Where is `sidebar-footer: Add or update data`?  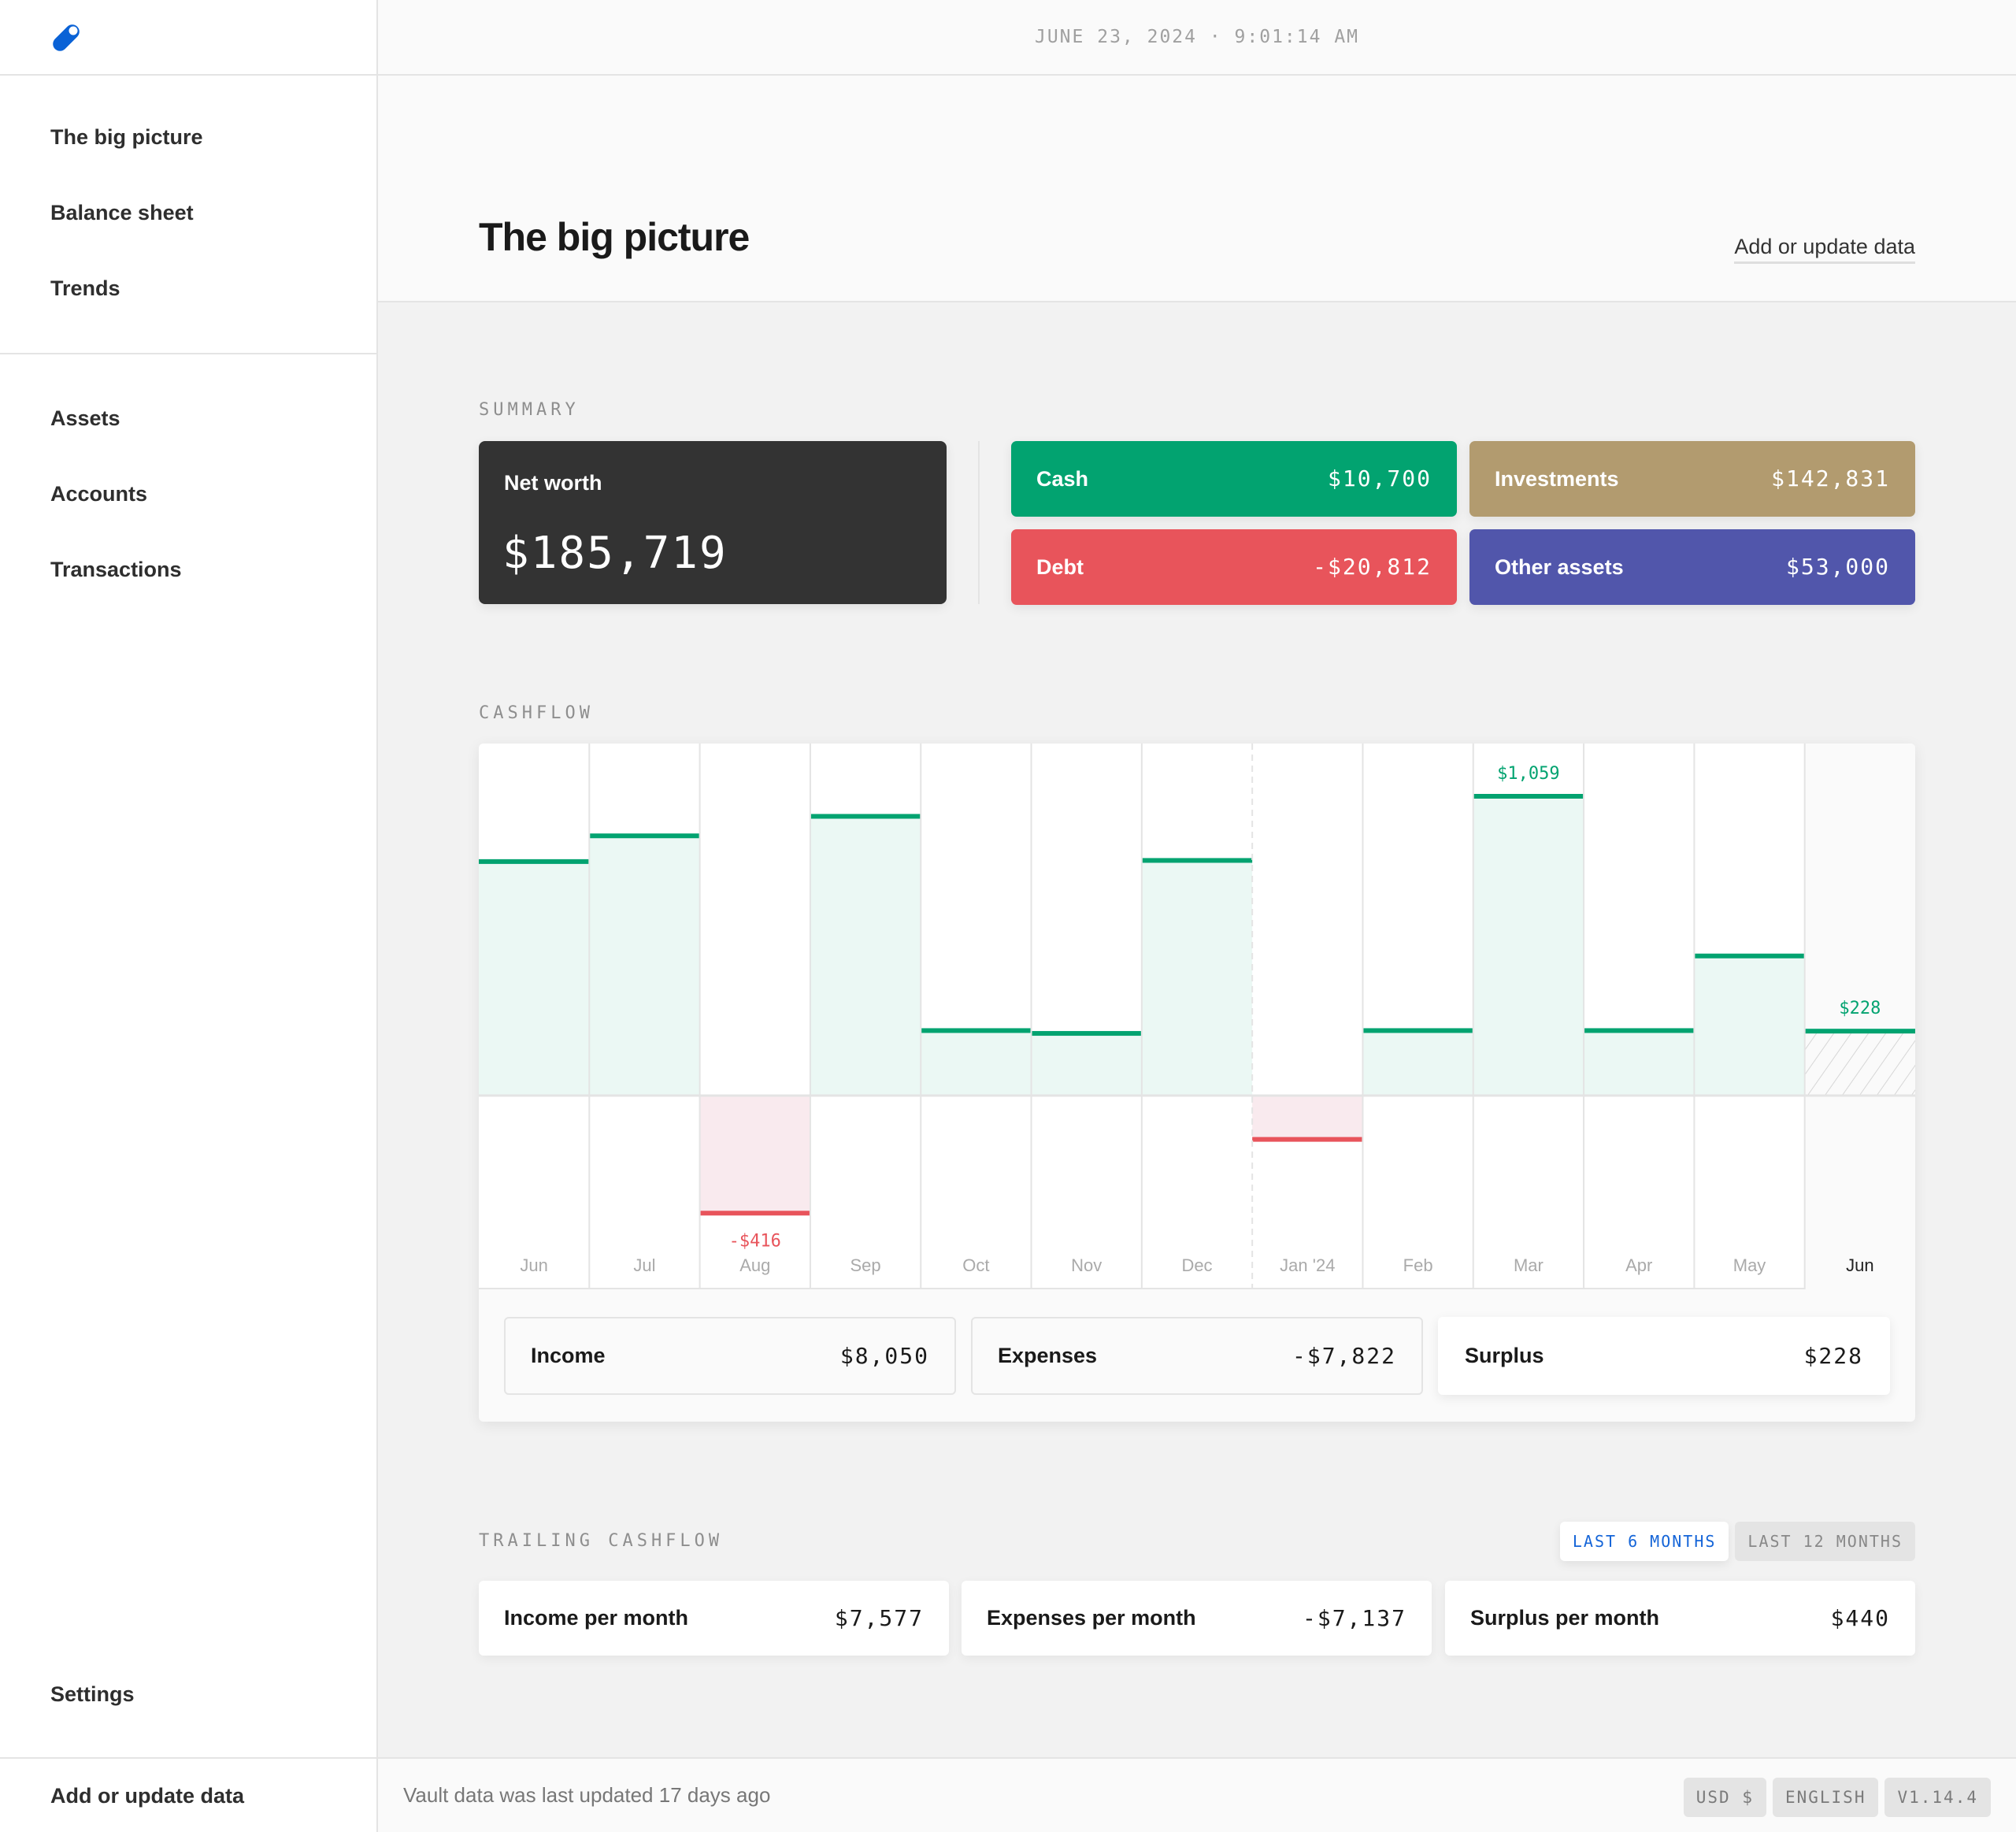
sidebar-footer: Add or update data is located at coordinates (188, 1794).